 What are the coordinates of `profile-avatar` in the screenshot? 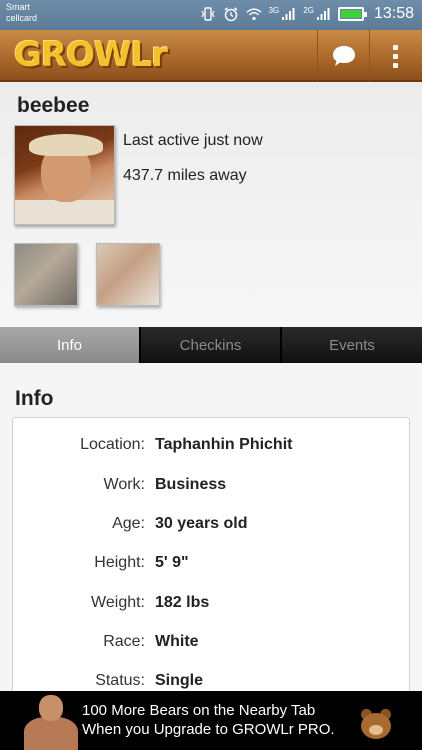 It's located at (64, 175).